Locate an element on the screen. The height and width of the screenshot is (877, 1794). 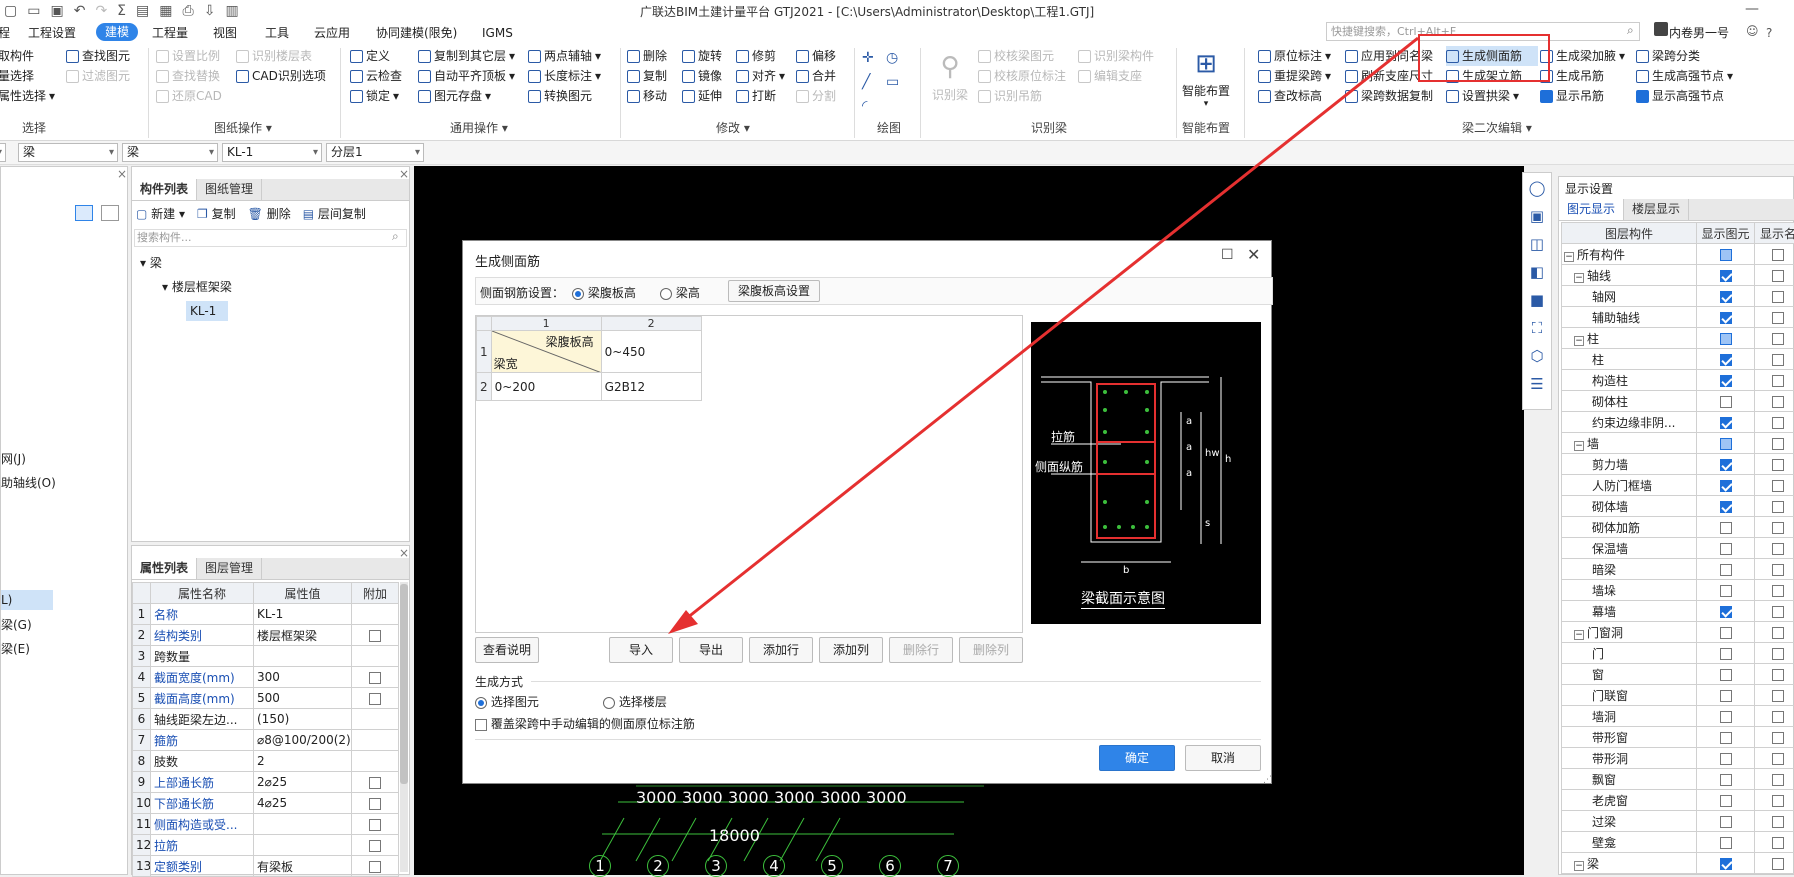
property-row: 6 轴线距梁左边... (150) is located at coordinates (266, 719).